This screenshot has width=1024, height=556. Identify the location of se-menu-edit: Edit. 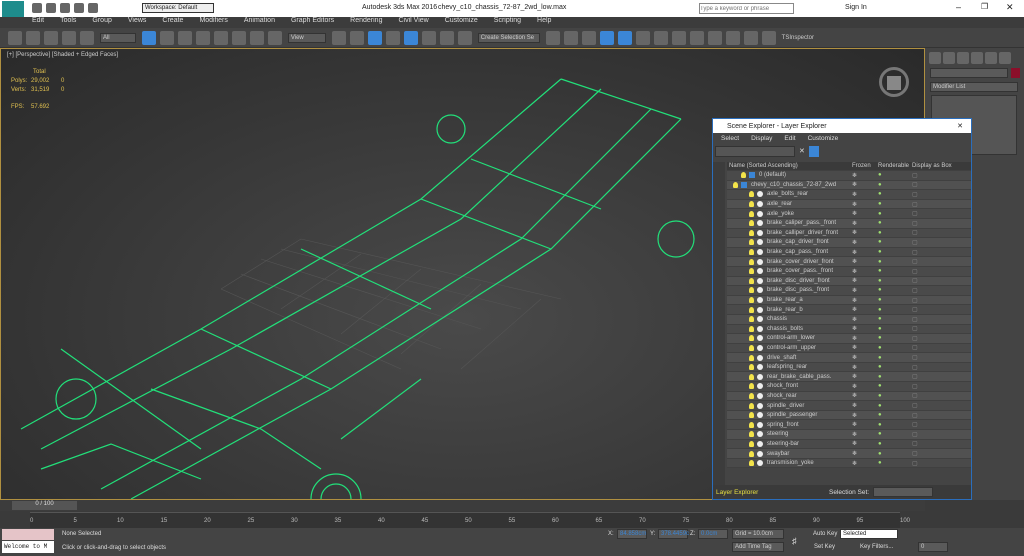
(789, 138).